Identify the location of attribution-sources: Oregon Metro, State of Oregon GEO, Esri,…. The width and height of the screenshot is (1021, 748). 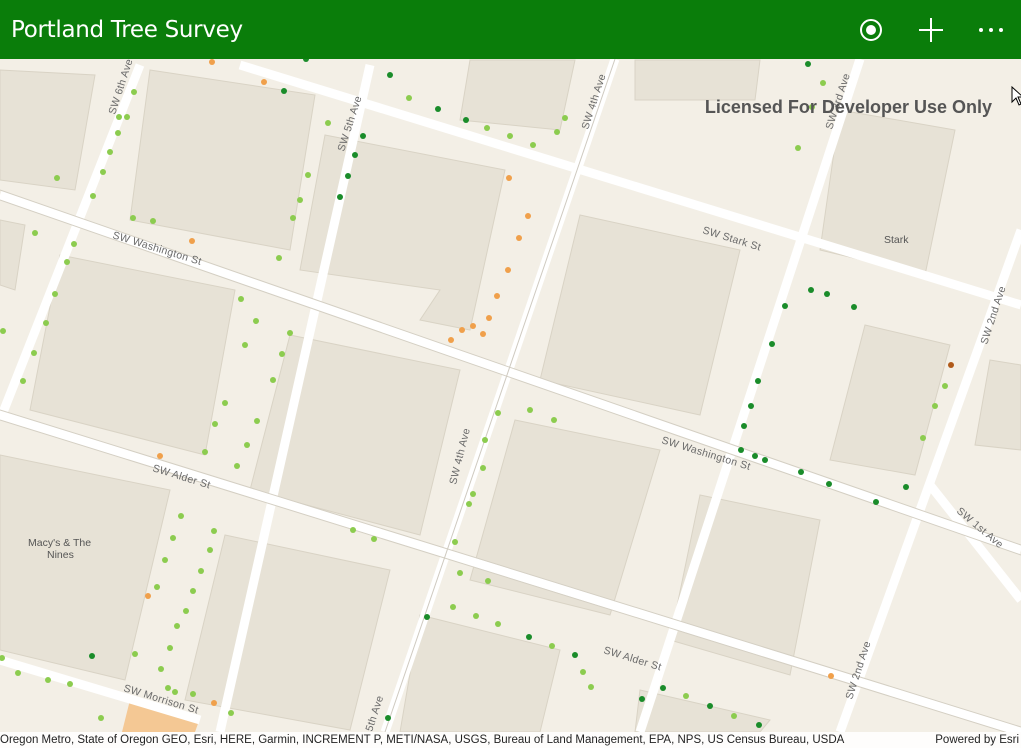
(422, 740).